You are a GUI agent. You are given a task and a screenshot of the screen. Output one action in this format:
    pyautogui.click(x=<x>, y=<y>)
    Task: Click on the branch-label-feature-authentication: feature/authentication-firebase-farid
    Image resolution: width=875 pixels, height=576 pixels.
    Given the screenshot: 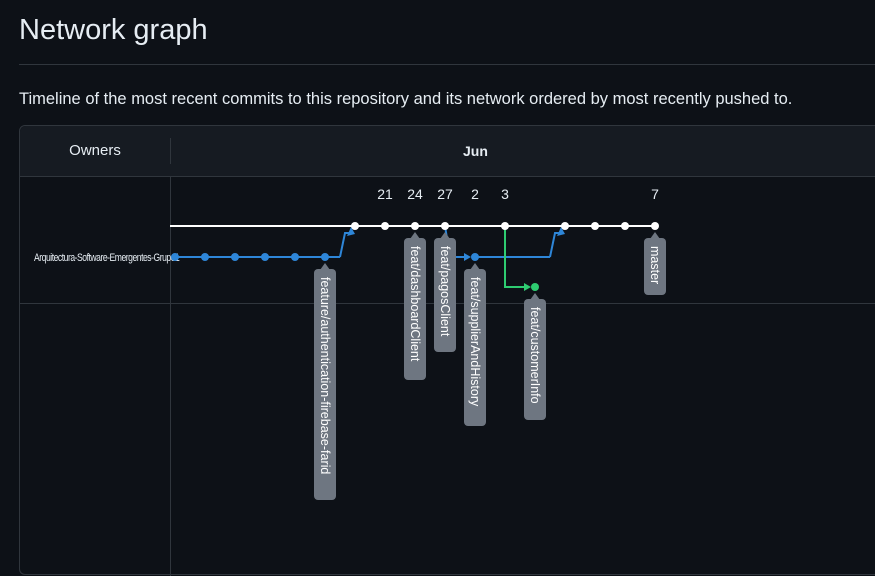 What is the action you would take?
    pyautogui.click(x=325, y=381)
    